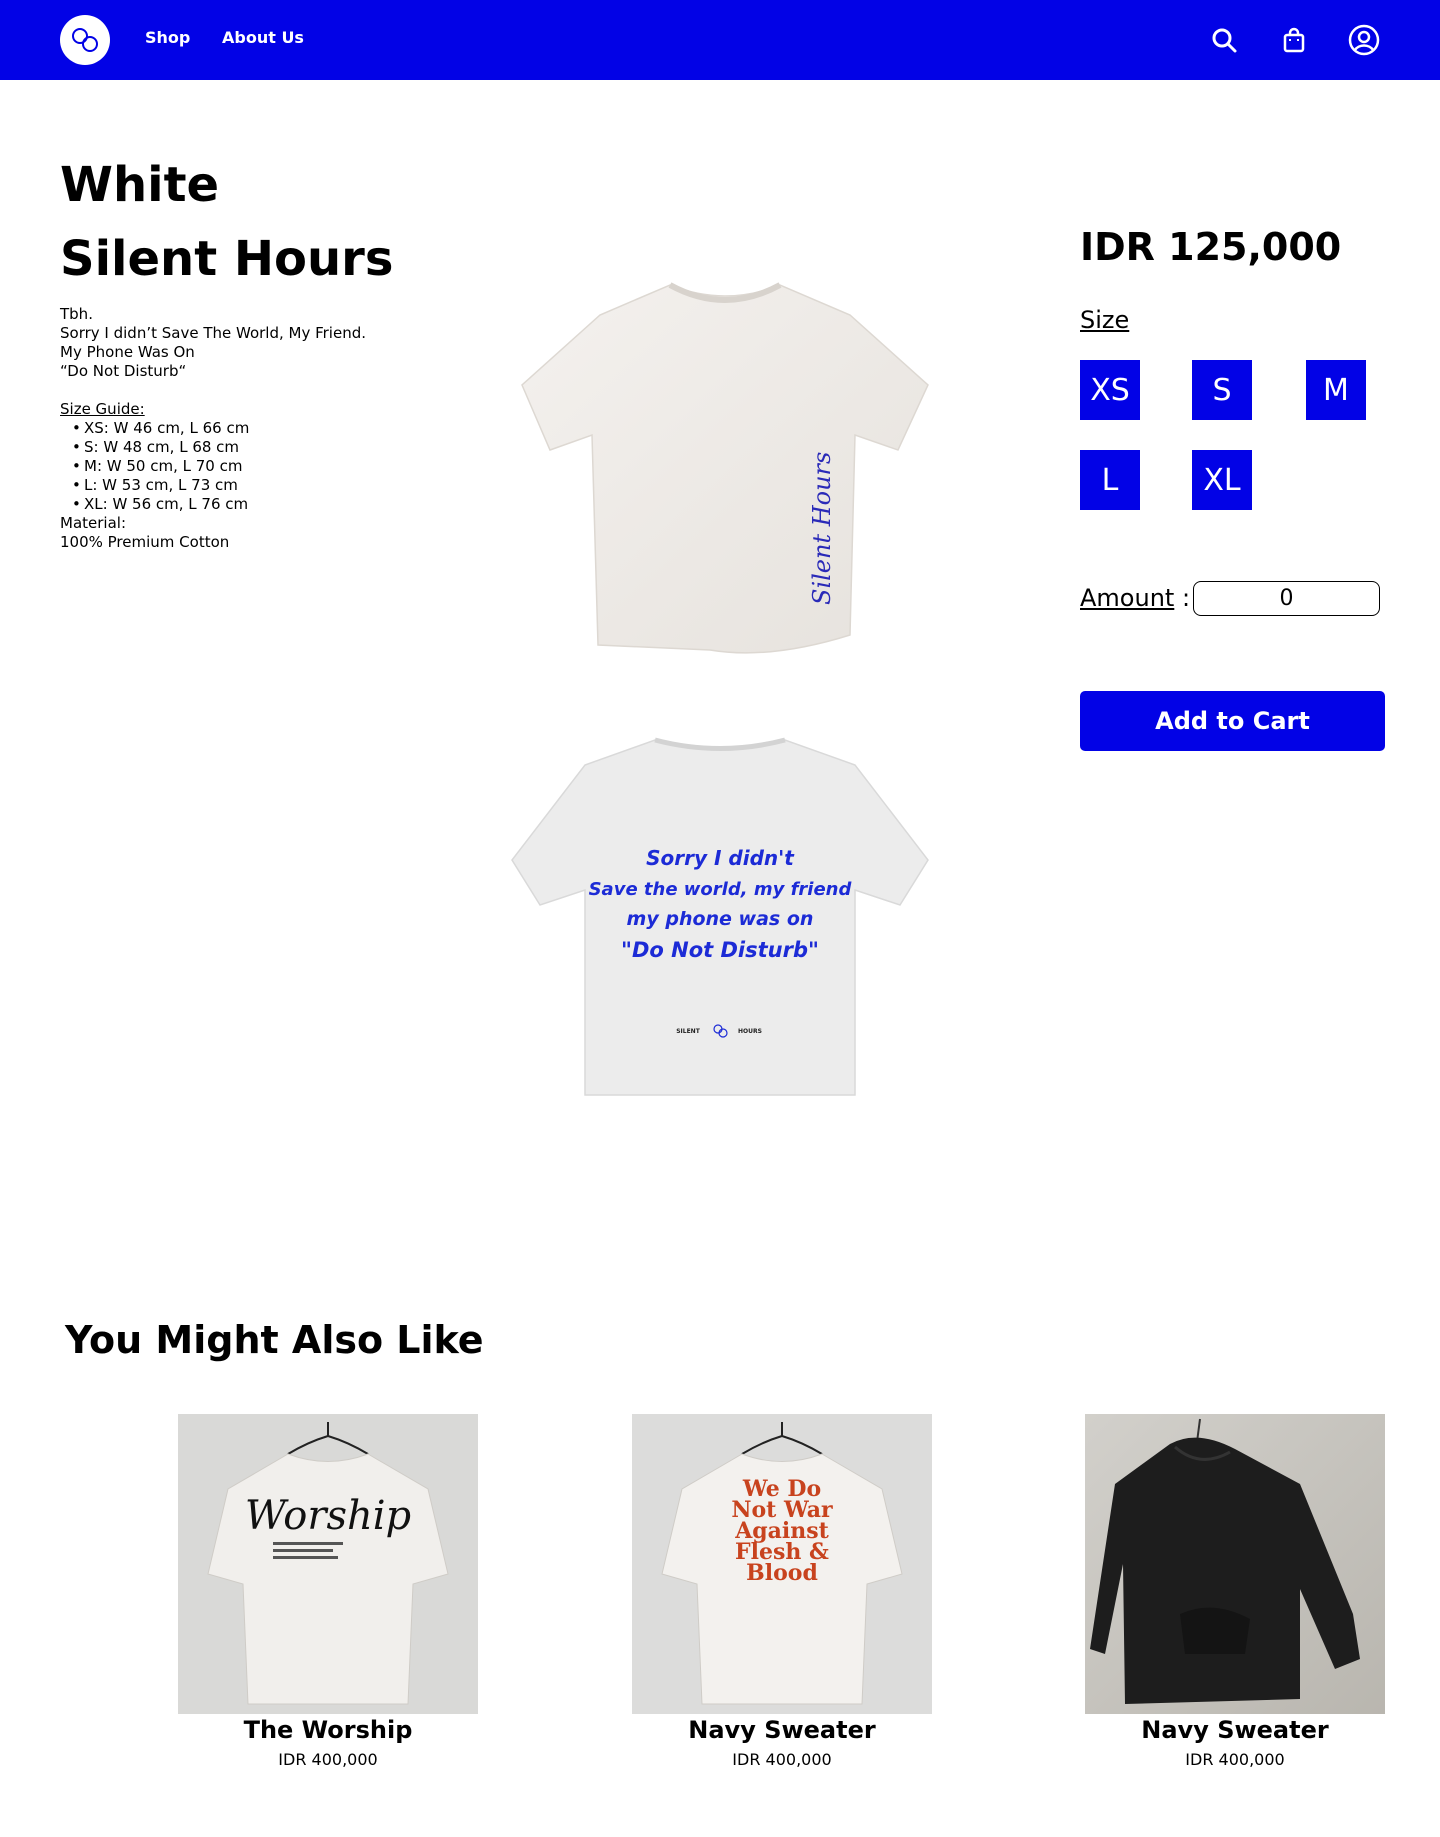  What do you see at coordinates (145, 542) in the screenshot?
I see `material-value: 100% Premium Cotton` at bounding box center [145, 542].